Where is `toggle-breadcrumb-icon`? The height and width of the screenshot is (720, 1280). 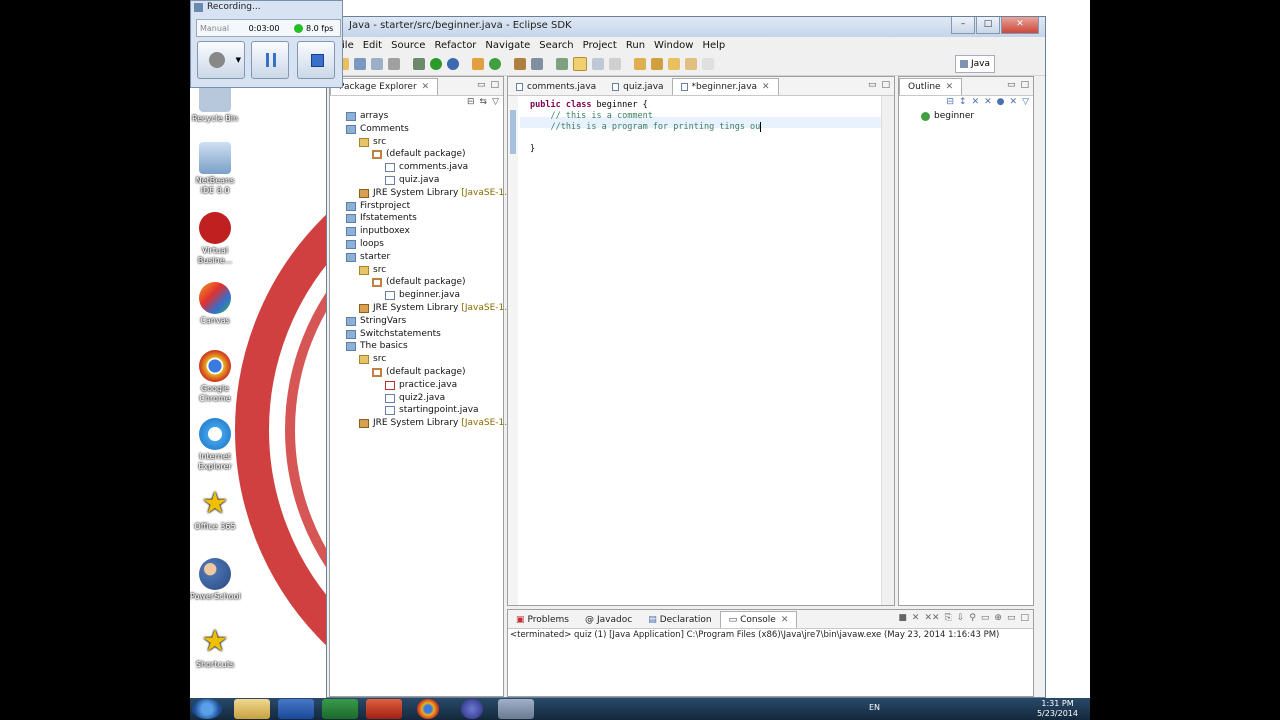
toggle-breadcrumb-icon is located at coordinates (562, 64).